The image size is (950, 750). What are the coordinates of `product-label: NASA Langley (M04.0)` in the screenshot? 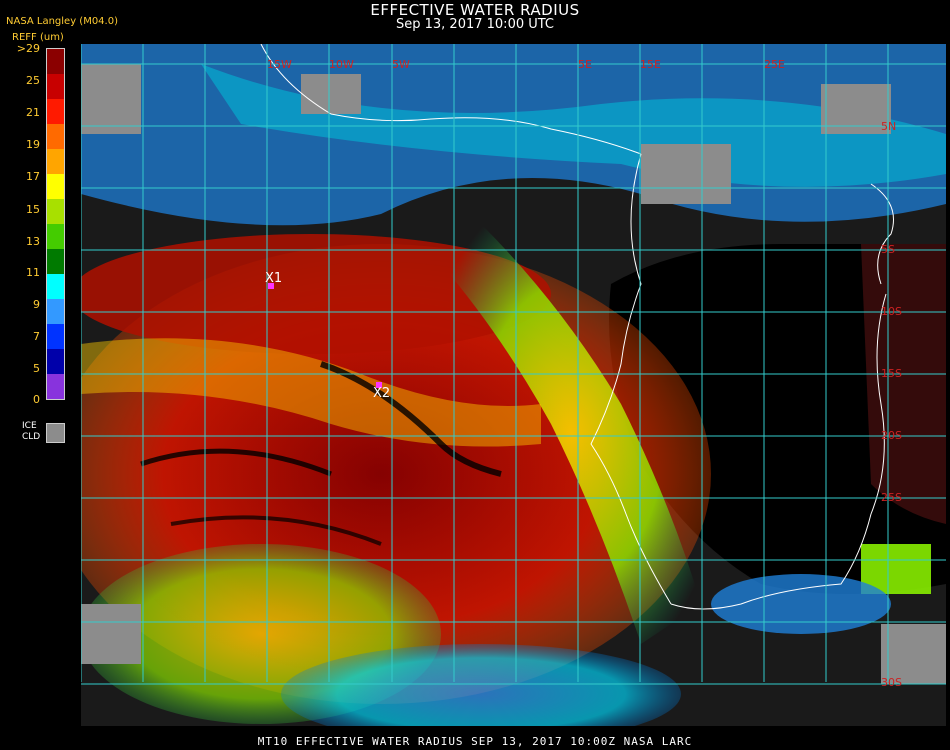 It's located at (62, 21).